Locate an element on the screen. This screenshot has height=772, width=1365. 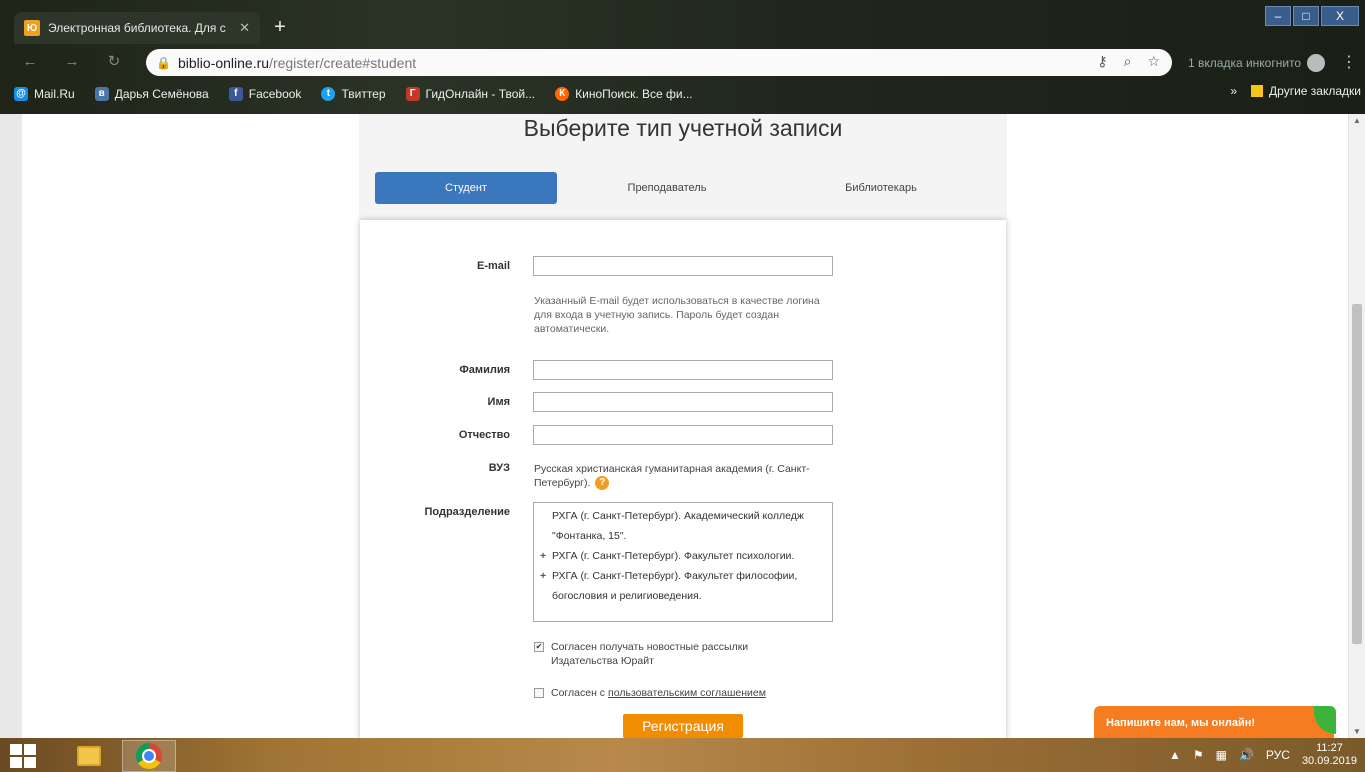
help-icon: ? is located at coordinates (602, 483).